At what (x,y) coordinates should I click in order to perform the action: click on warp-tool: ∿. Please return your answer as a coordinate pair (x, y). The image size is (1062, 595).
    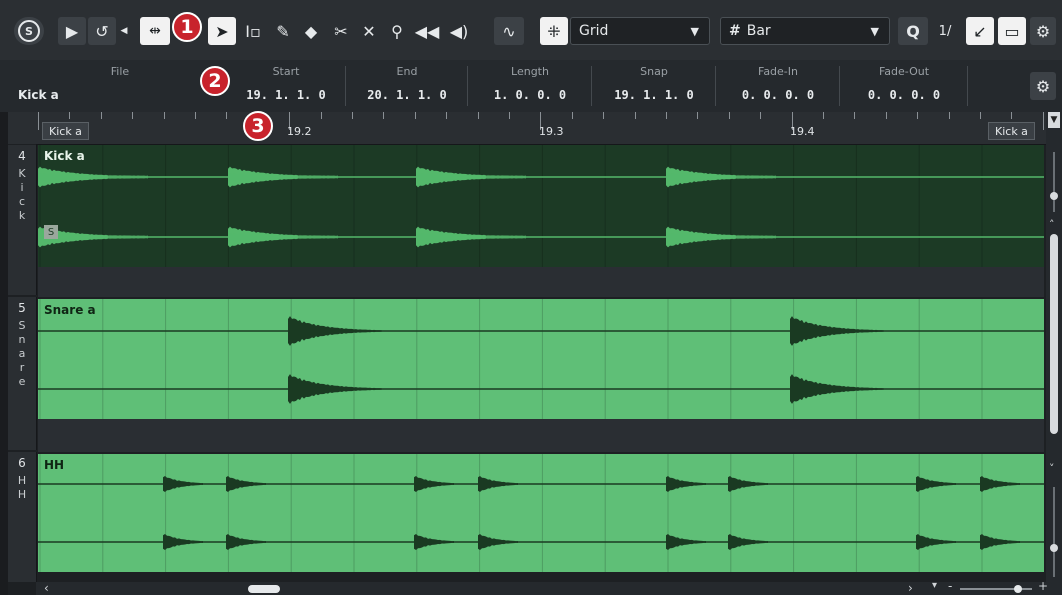
    Looking at the image, I should click on (509, 31).